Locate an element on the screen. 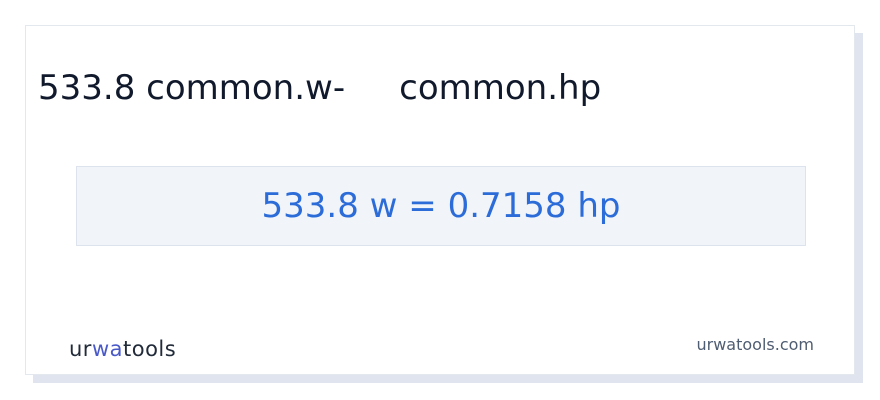  conversion-from-label: 533.8 common.w- is located at coordinates (192, 88).